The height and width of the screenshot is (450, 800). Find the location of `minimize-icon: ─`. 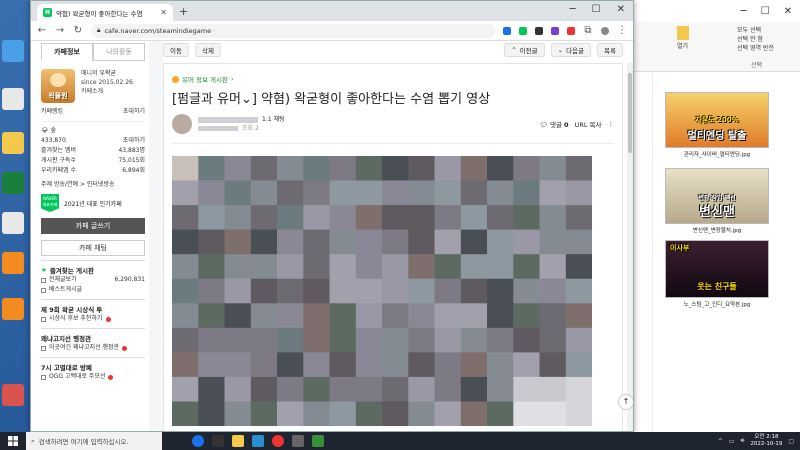

minimize-icon: ─ is located at coordinates (744, 11).